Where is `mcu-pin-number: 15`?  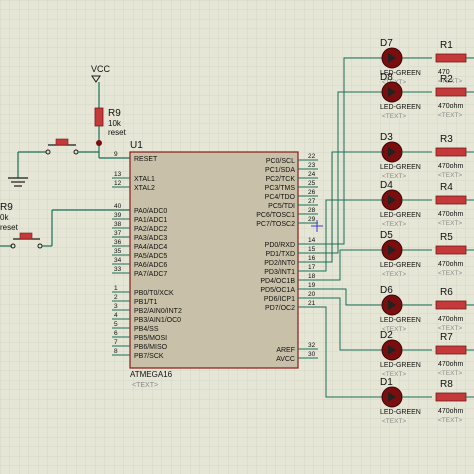
mcu-pin-number: 15 is located at coordinates (312, 249).